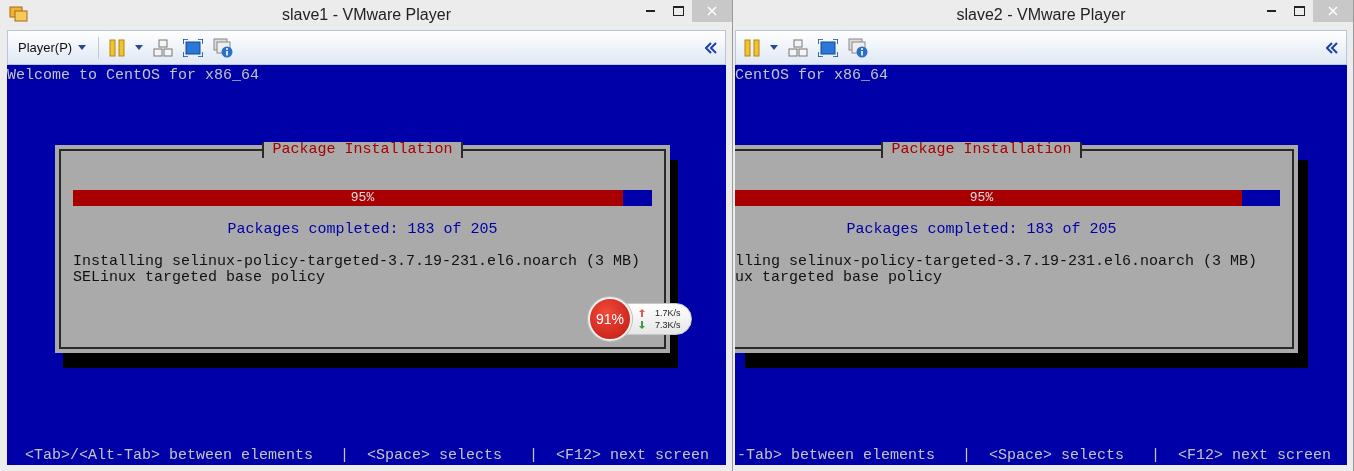 Image resolution: width=1354 pixels, height=471 pixels. What do you see at coordinates (812, 75) in the screenshot?
I see `console-header: CentOS for x86_64` at bounding box center [812, 75].